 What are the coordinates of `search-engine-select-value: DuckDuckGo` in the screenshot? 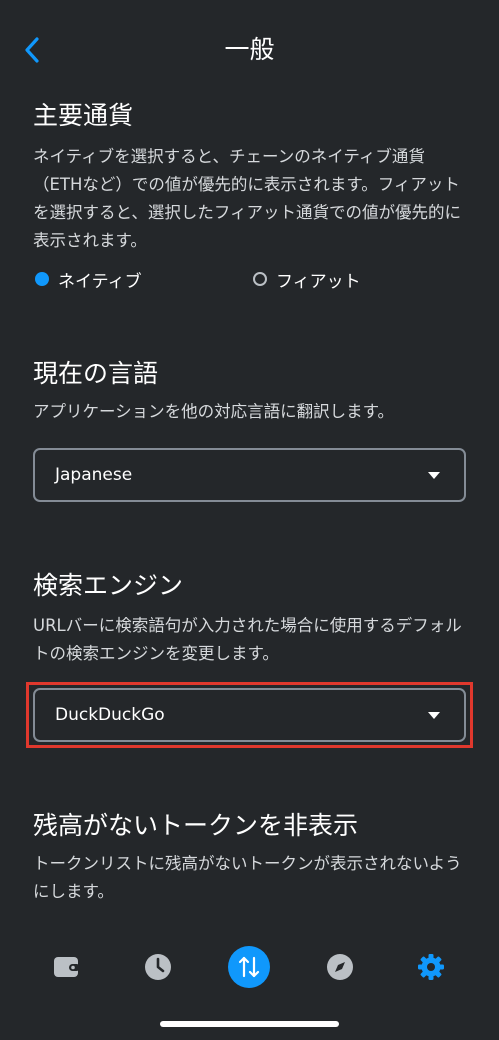 It's located at (110, 715).